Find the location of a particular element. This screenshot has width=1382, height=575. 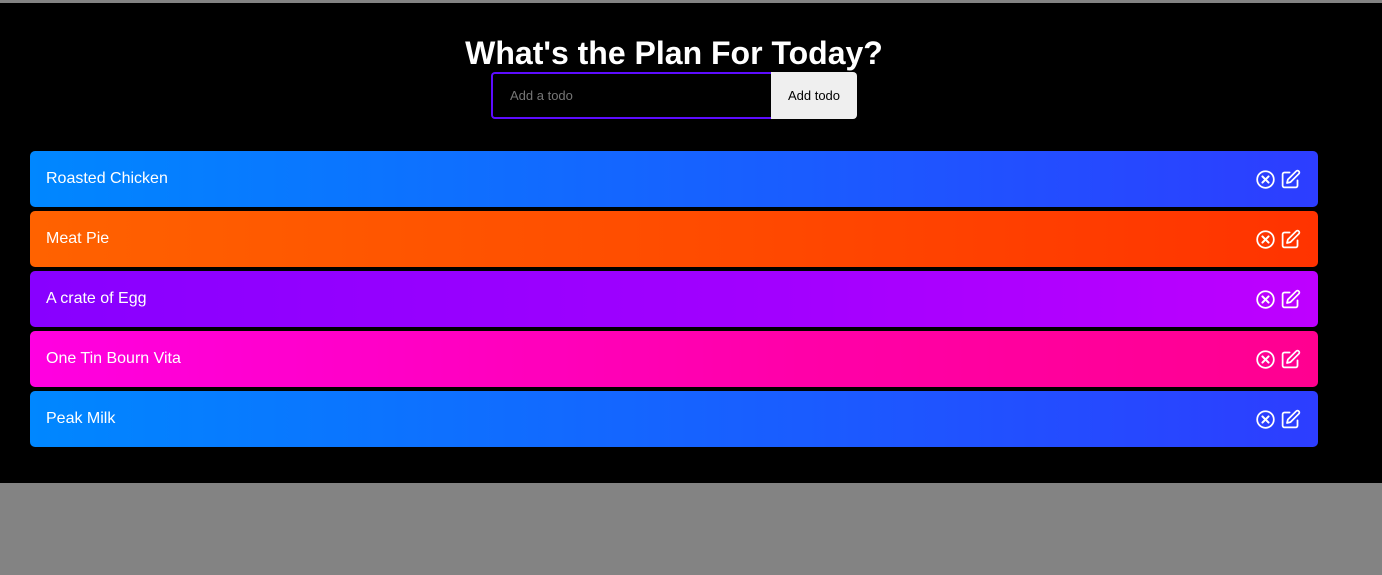

todo-row: One Tin Bourn Vita is located at coordinates (674, 359).